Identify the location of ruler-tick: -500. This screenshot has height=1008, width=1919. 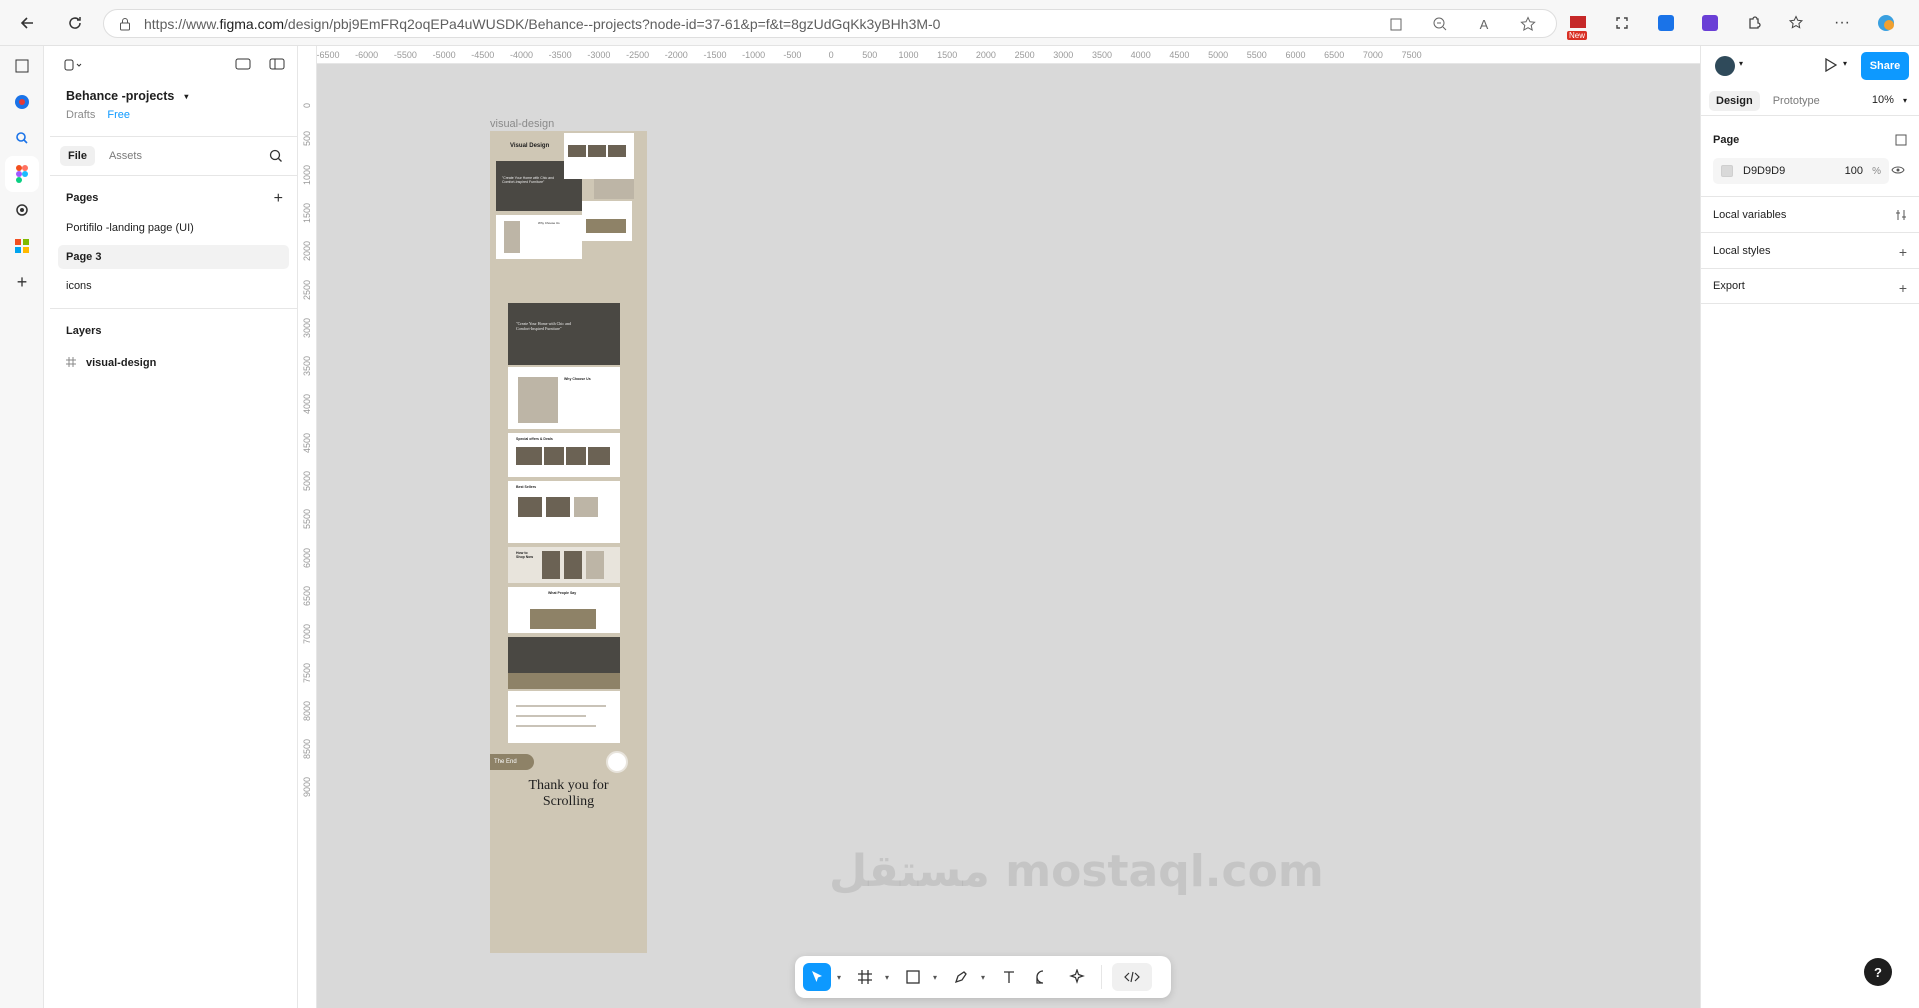
(792, 55).